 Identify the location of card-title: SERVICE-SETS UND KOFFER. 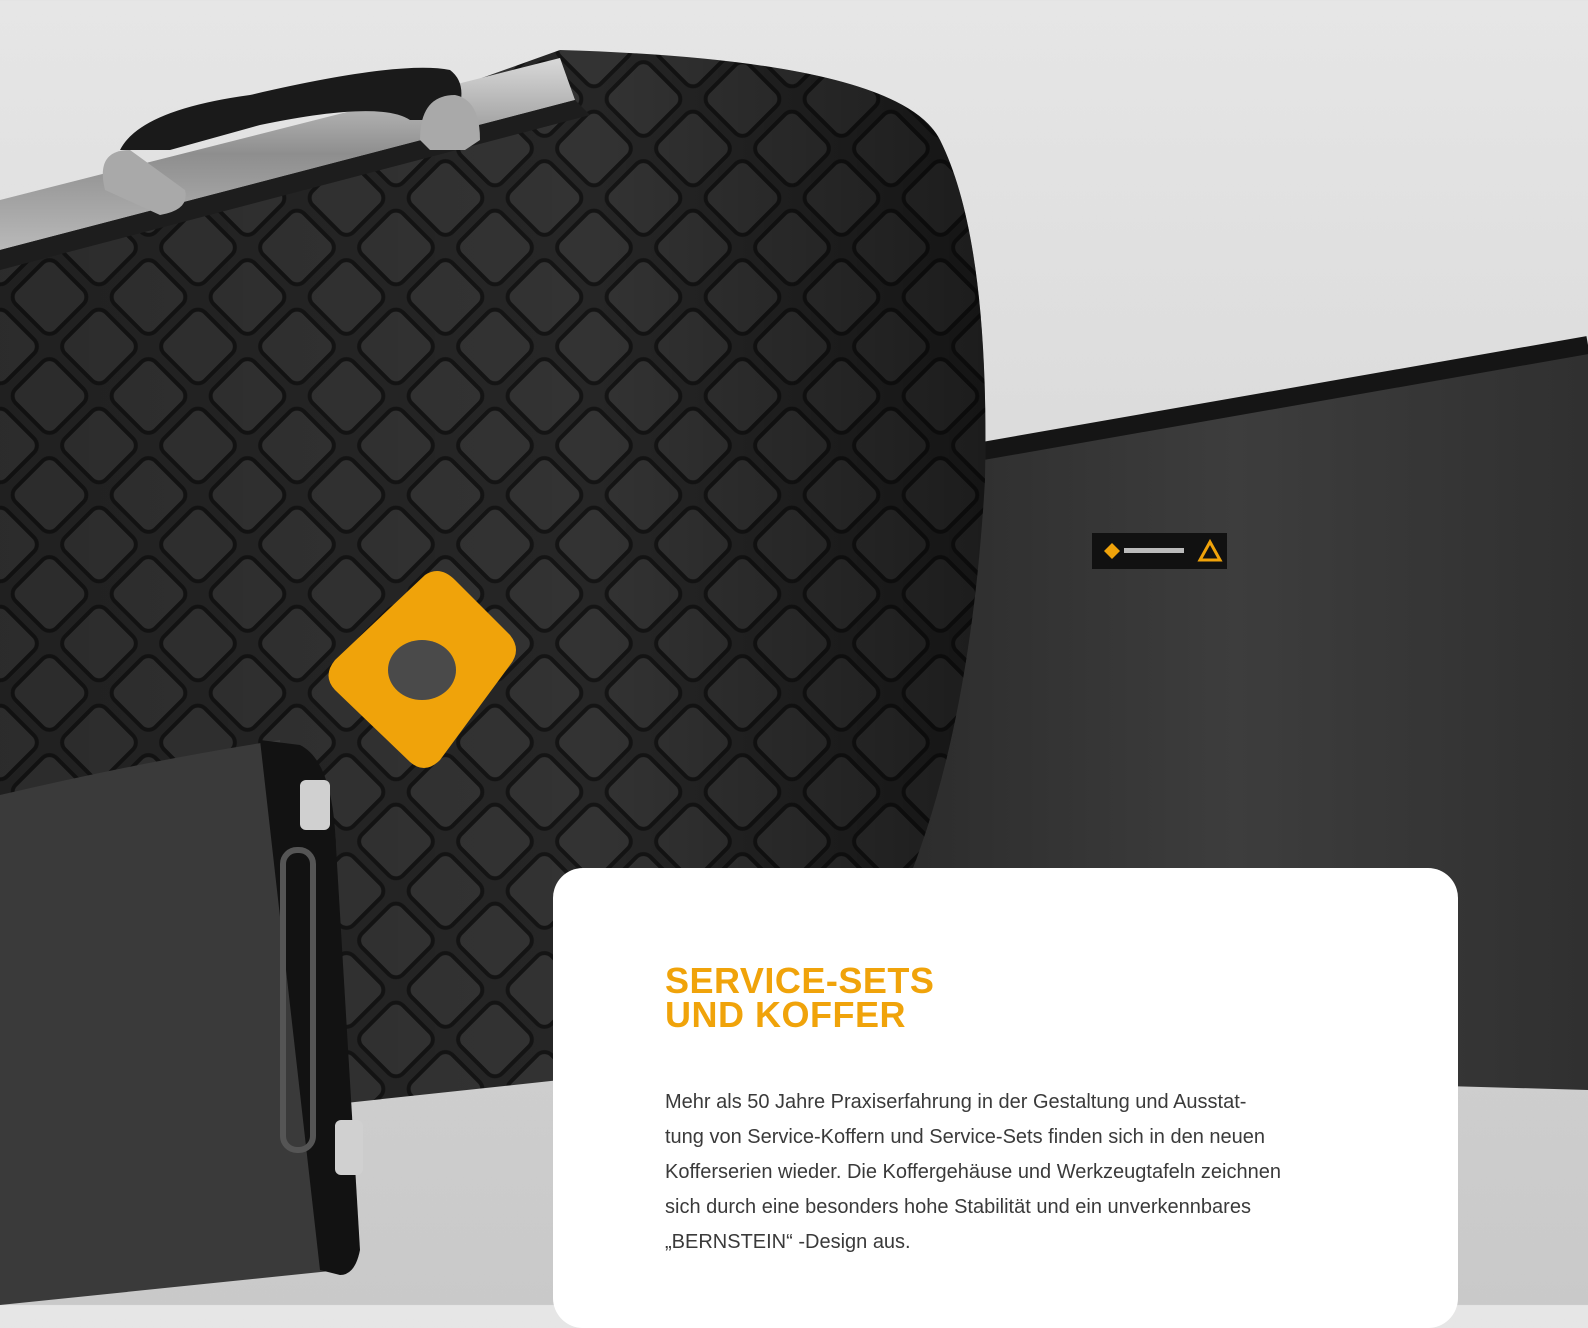
(965, 997).